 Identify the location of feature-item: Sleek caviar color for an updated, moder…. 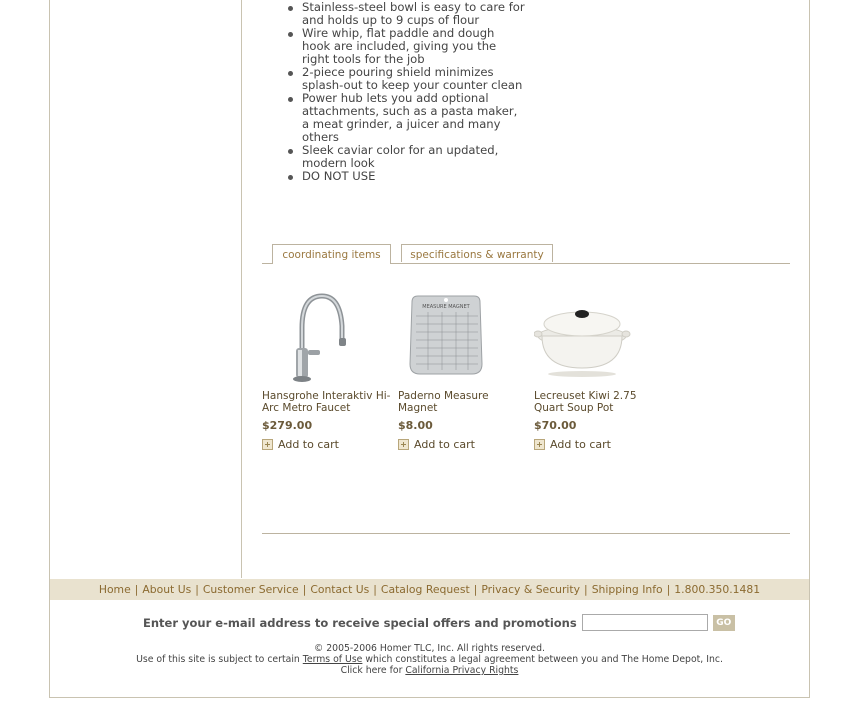
(406, 157).